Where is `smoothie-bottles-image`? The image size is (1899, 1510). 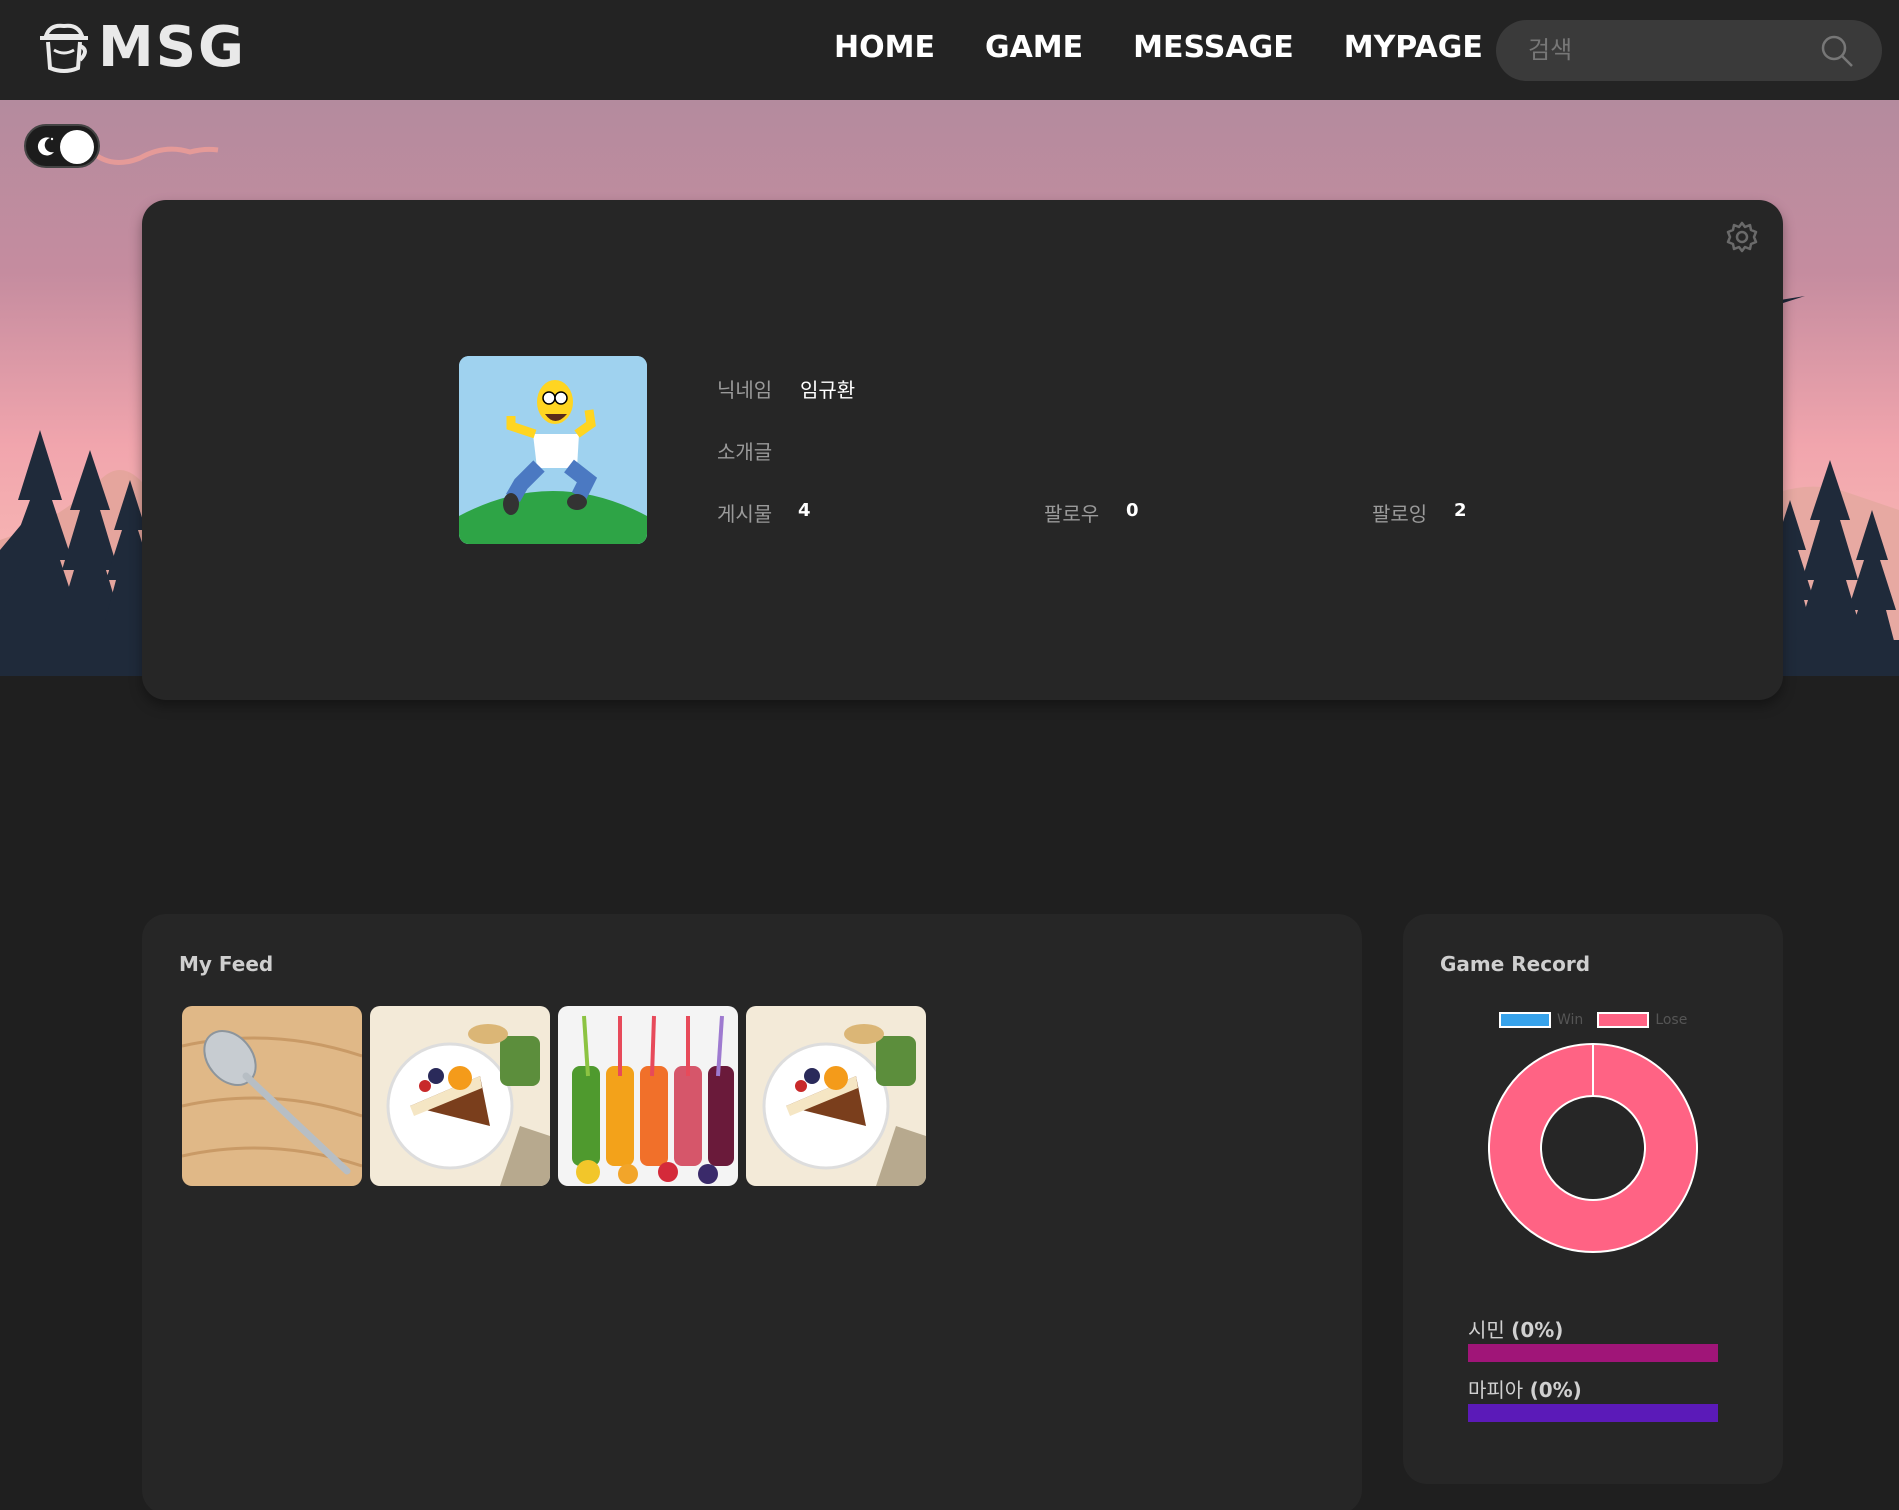
smoothie-bottles-image is located at coordinates (648, 1096).